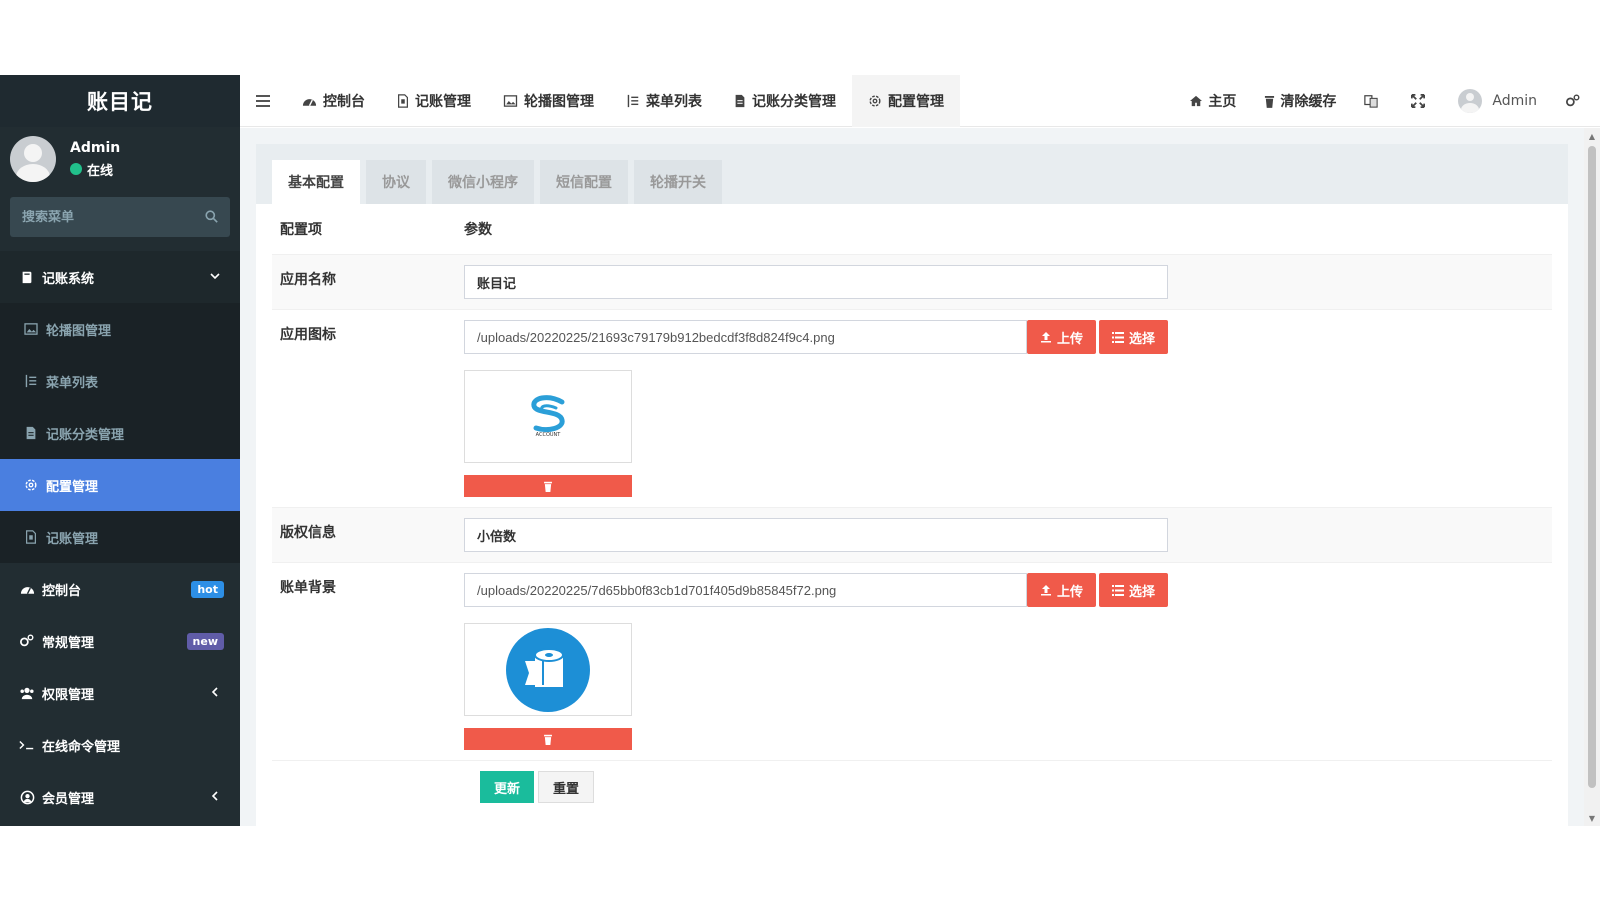 The image size is (1600, 900). What do you see at coordinates (1592, 136) in the screenshot?
I see `scroll-up-icon: ▲` at bounding box center [1592, 136].